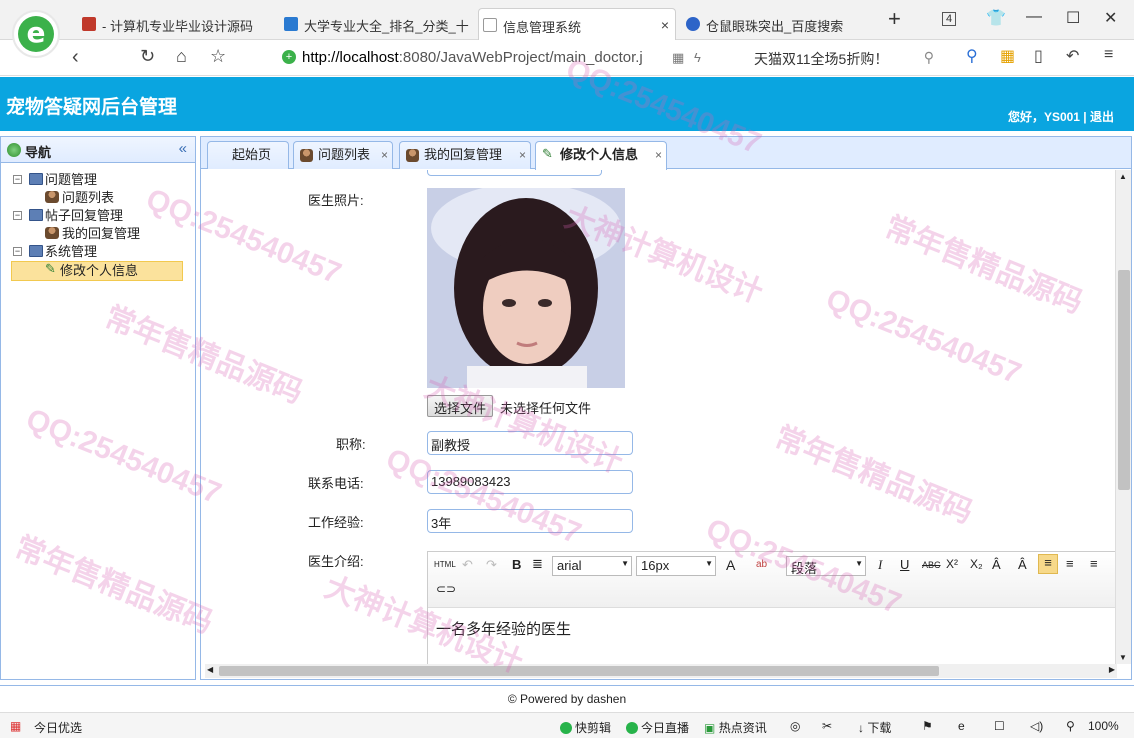  Describe the element at coordinates (1094, 563) in the screenshot. I see `align-right-icon: ≡` at that location.